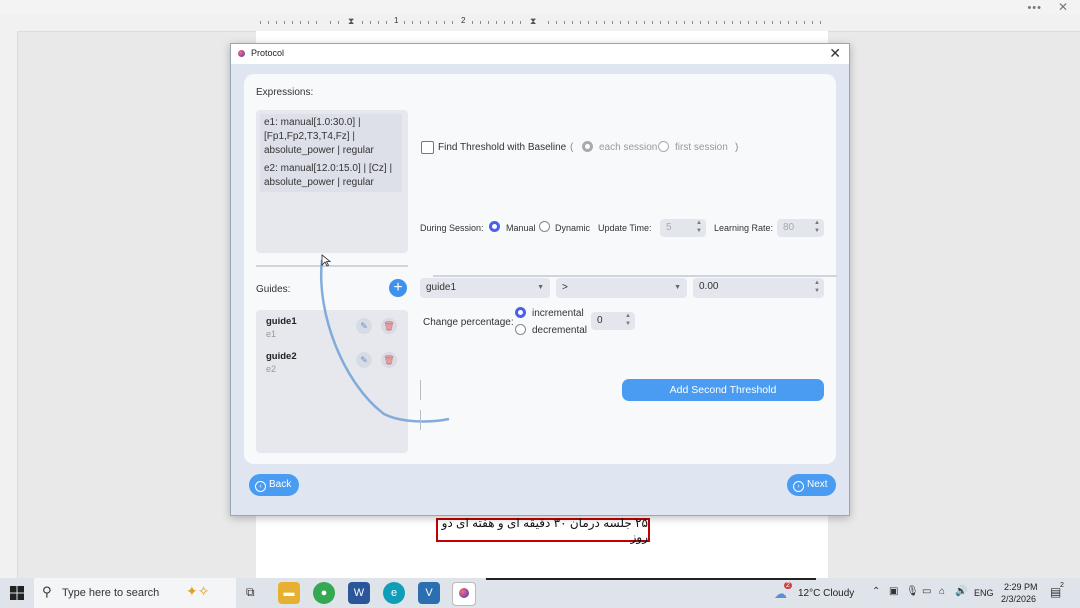  Describe the element at coordinates (250, 592) in the screenshot. I see `task-view-icon: ⧉` at that location.